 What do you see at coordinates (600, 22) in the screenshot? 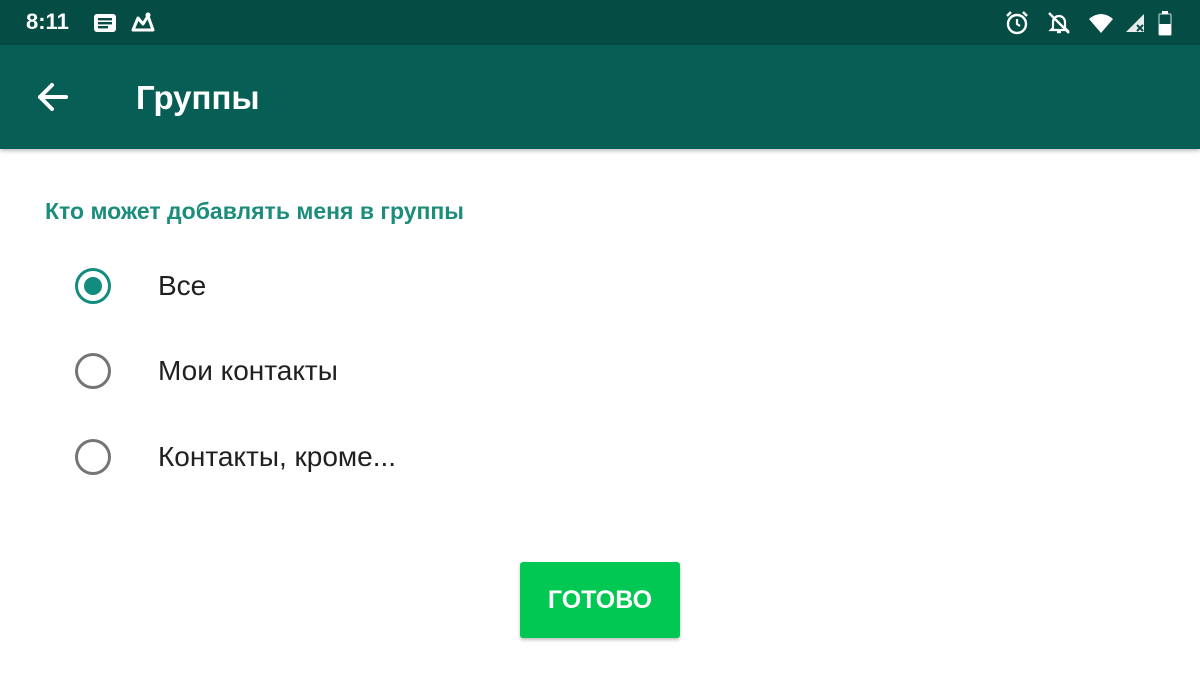
I see `status-bar: 8:11` at bounding box center [600, 22].